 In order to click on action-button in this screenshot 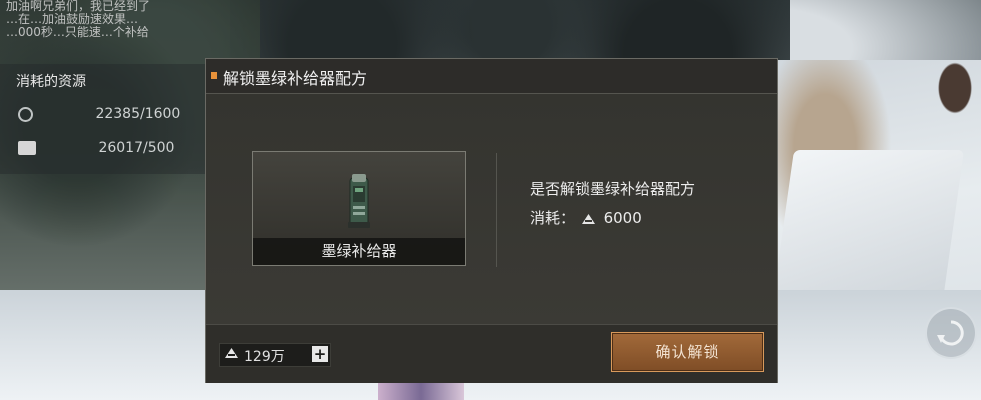, I will do `click(951, 333)`.